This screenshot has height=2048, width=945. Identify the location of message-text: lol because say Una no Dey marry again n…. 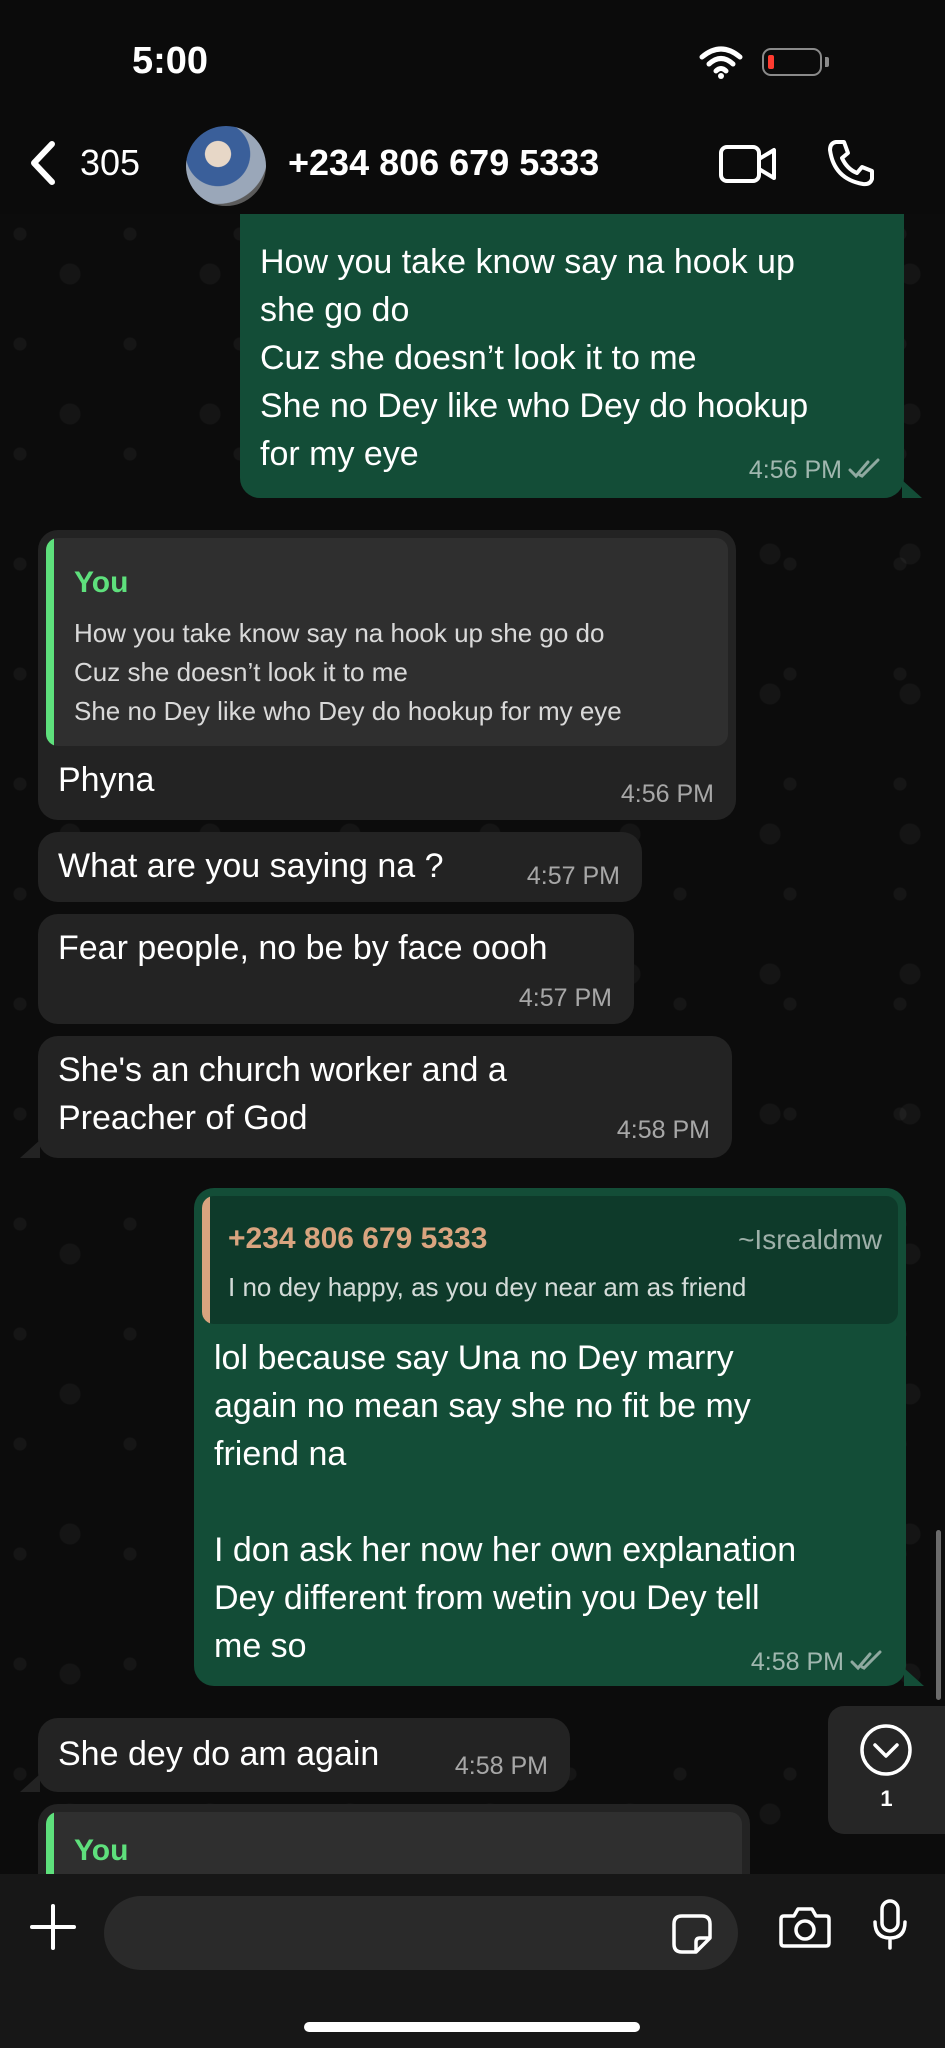
(505, 1502).